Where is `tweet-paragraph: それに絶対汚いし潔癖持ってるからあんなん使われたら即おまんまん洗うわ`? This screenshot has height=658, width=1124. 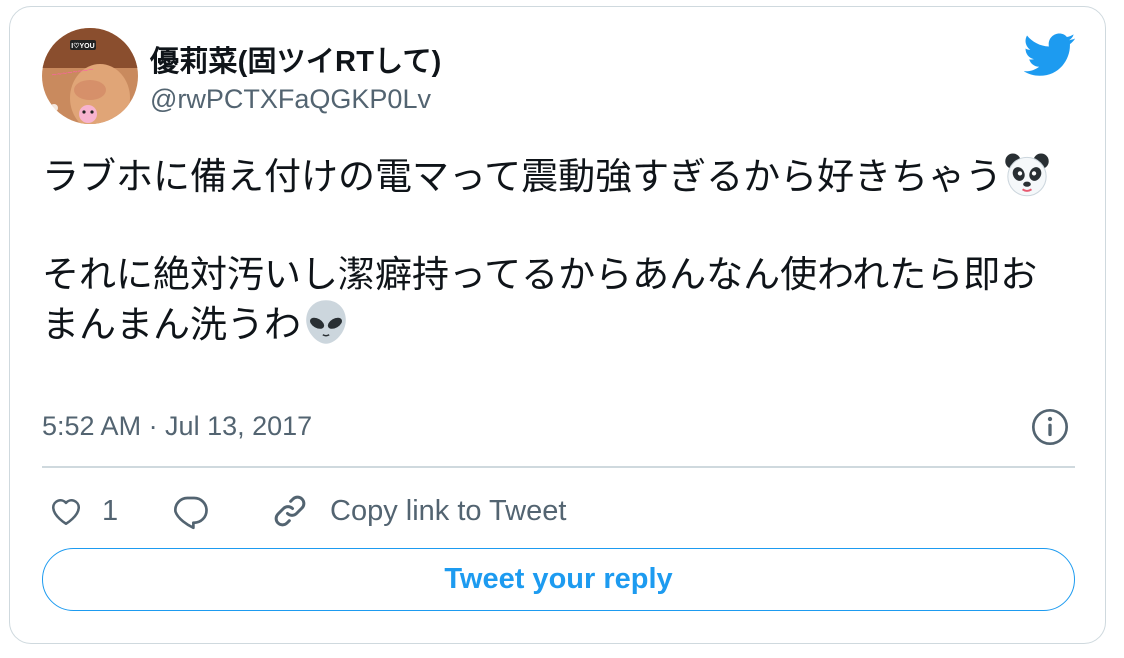 tweet-paragraph: それに絶対汚いし潔癖持ってるからあんなん使われたら即おまんまん洗うわ is located at coordinates (552, 299).